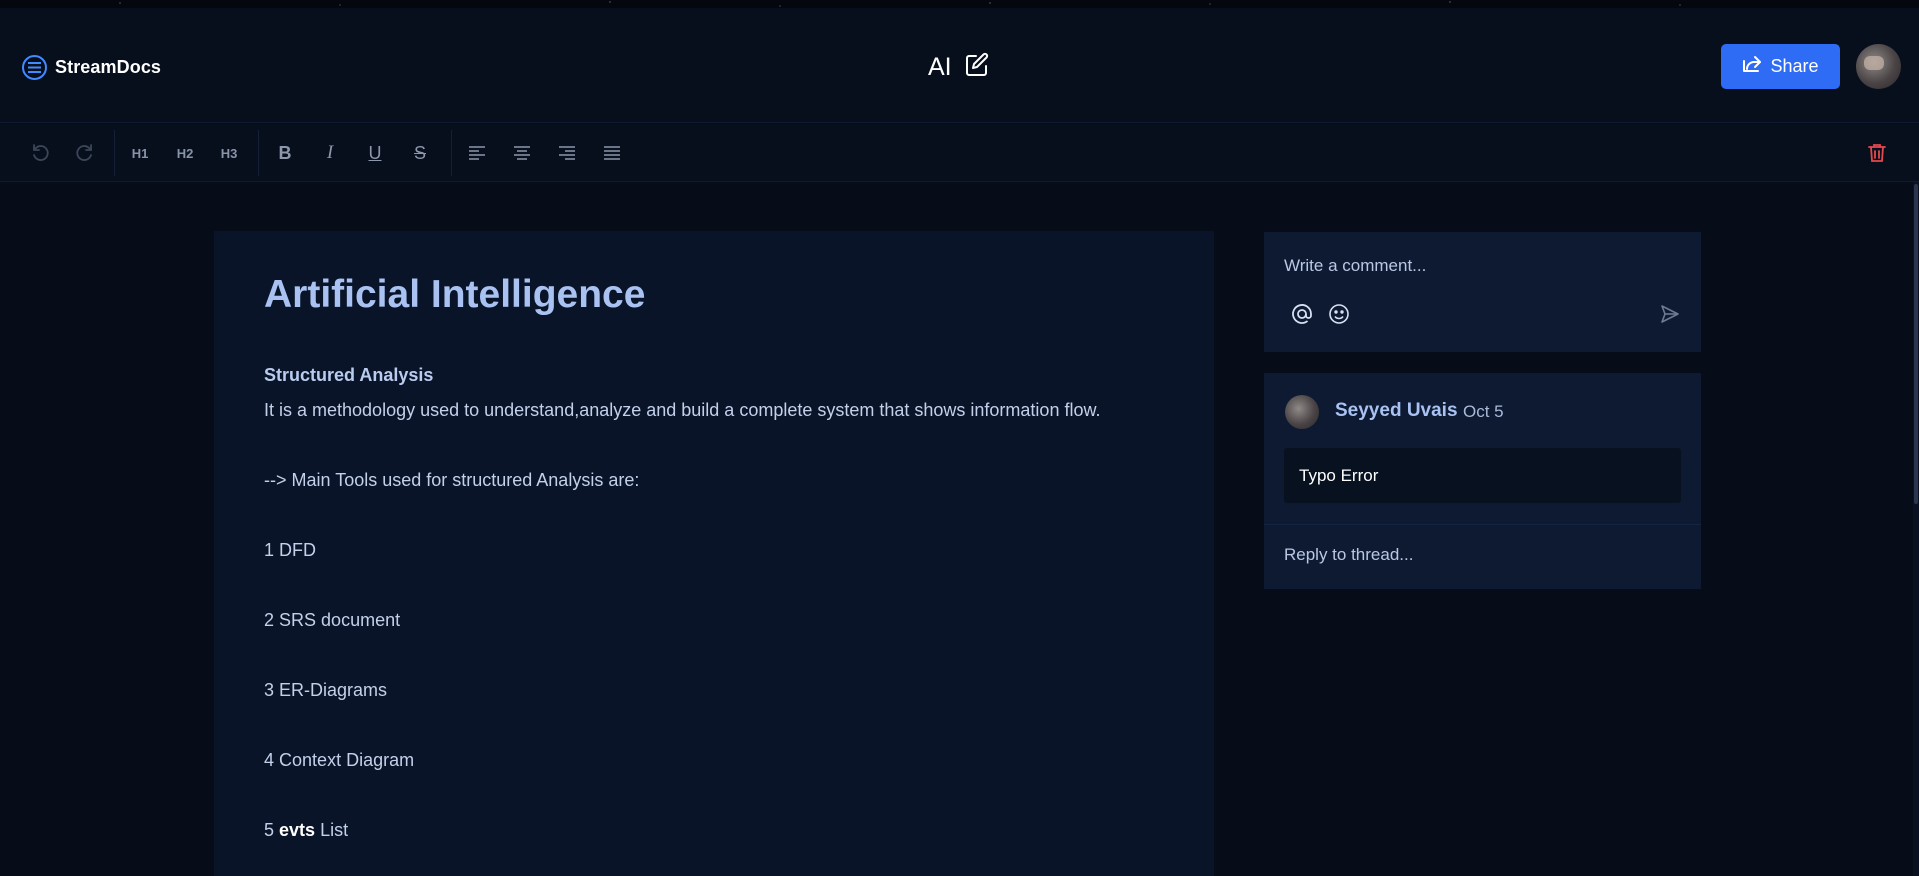  I want to click on align-right-icon, so click(567, 153).